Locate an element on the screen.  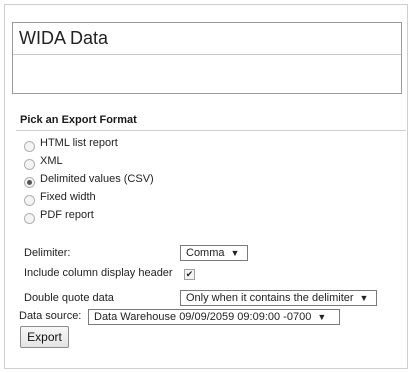
delimiter-value: Comma is located at coordinates (205, 253).